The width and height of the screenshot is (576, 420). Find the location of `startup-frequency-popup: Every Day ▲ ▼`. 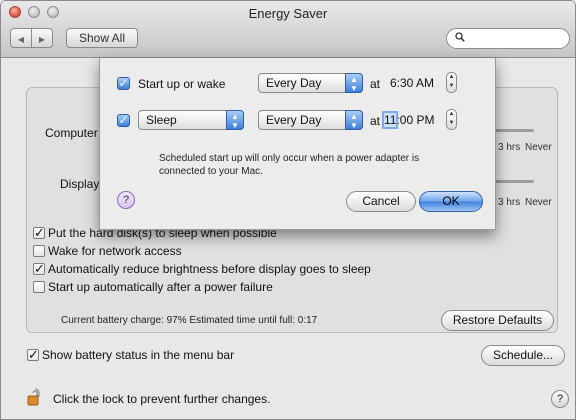

startup-frequency-popup: Every Day ▲ ▼ is located at coordinates (310, 83).